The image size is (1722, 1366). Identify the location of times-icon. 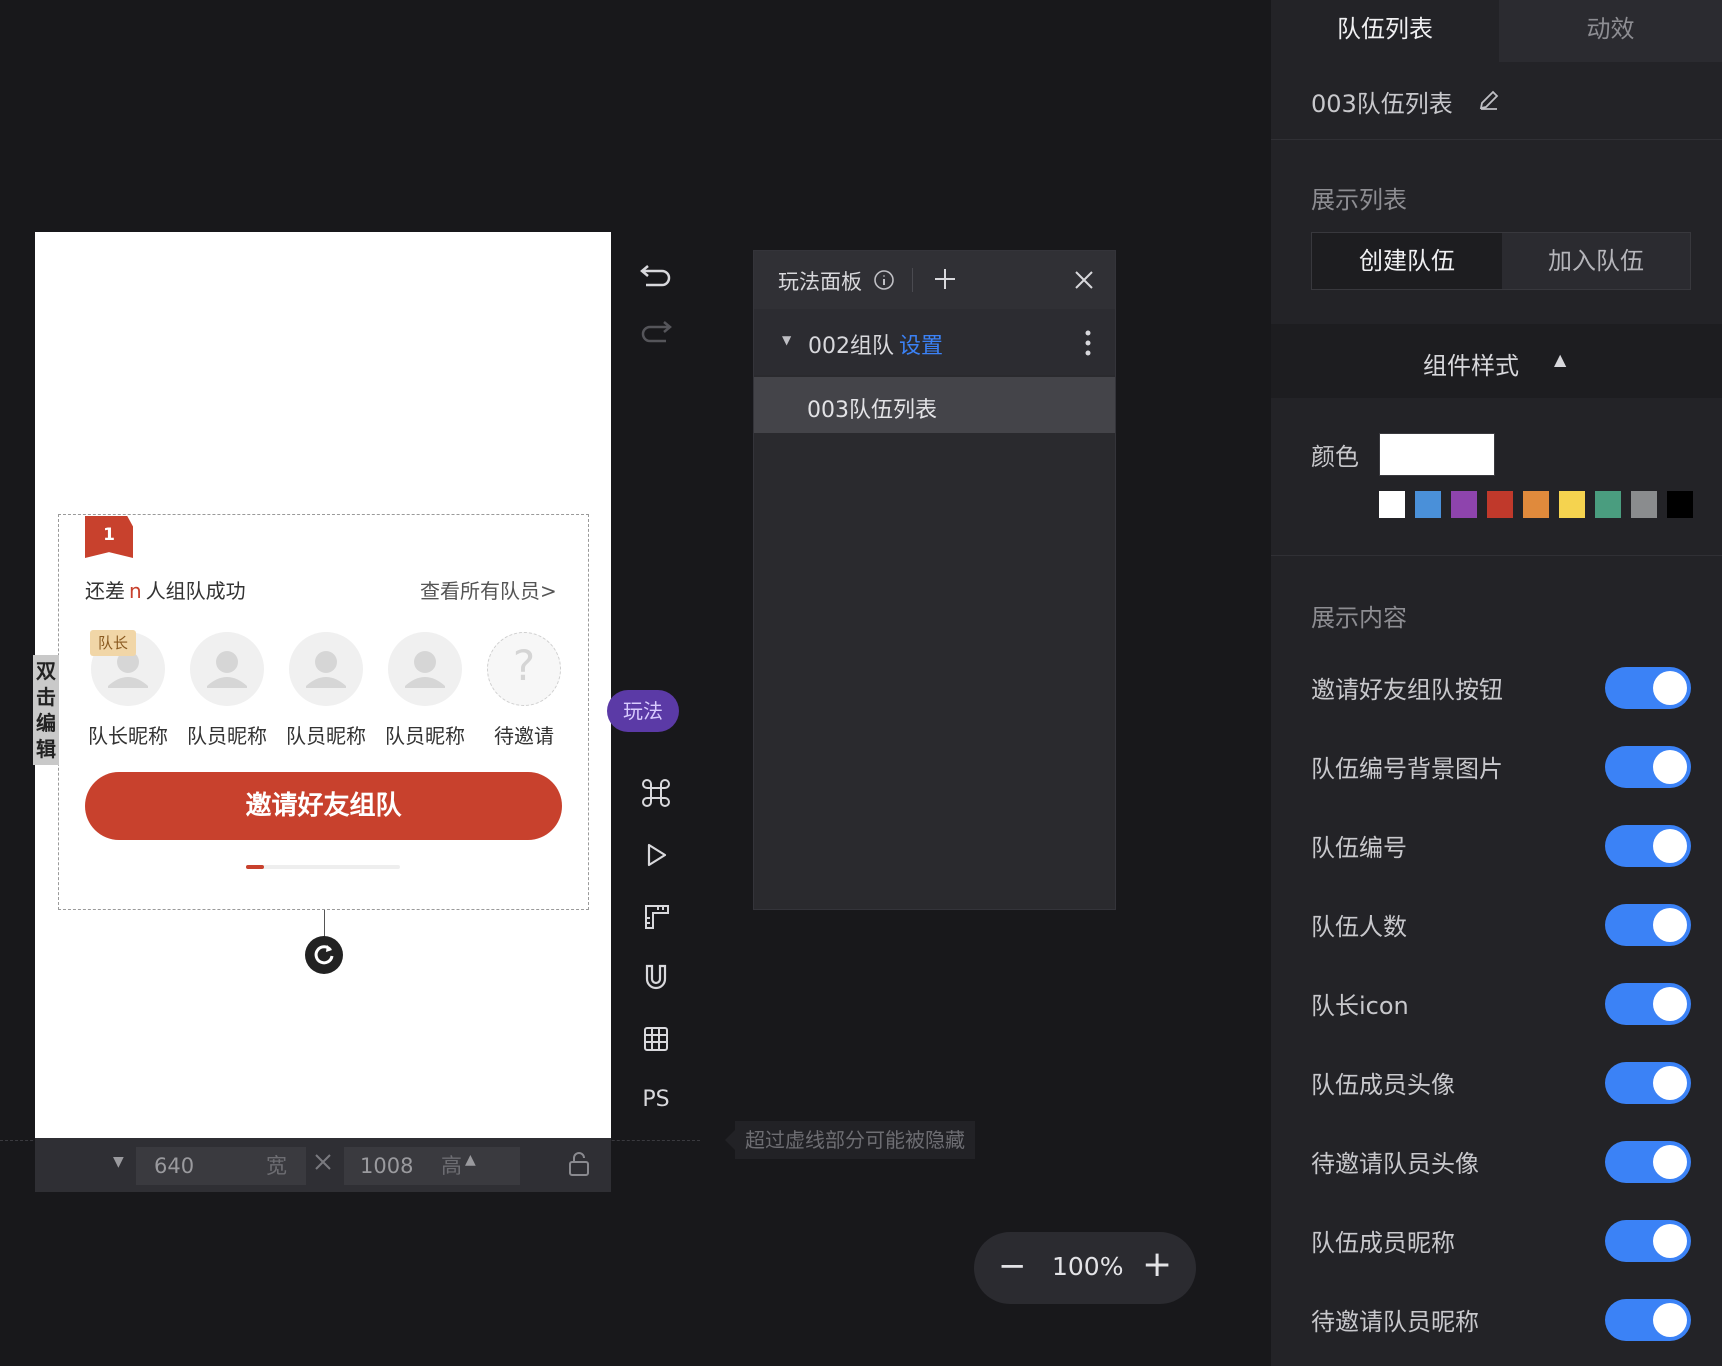
(323, 1164).